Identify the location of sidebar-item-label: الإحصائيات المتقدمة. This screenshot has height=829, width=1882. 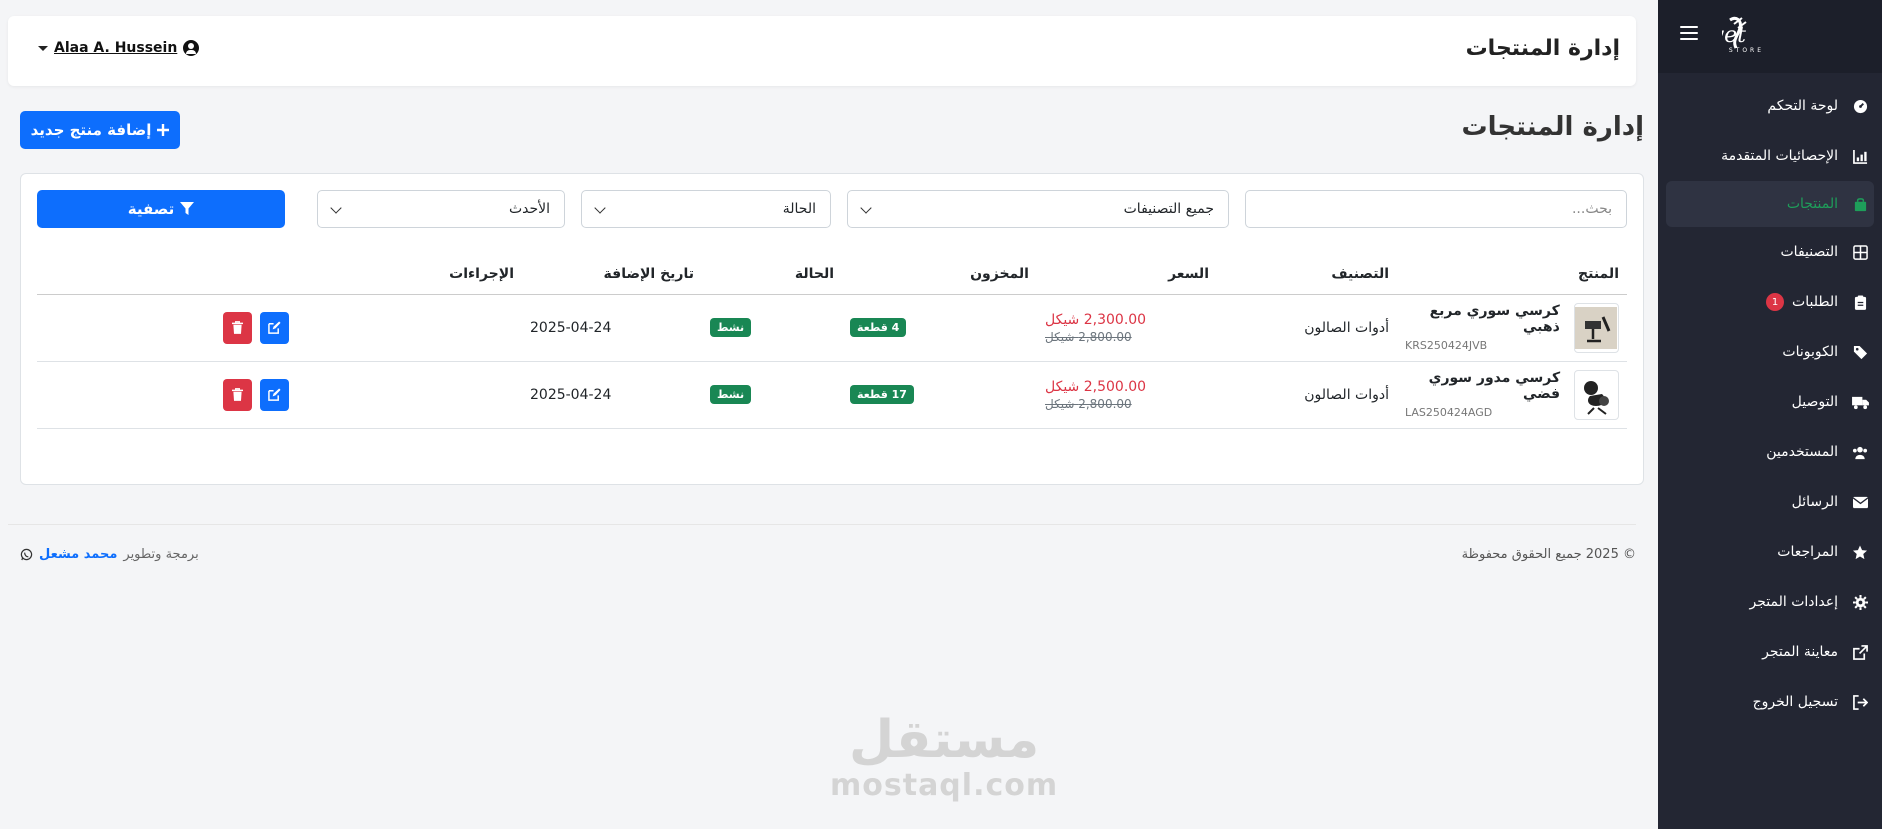
(1779, 156).